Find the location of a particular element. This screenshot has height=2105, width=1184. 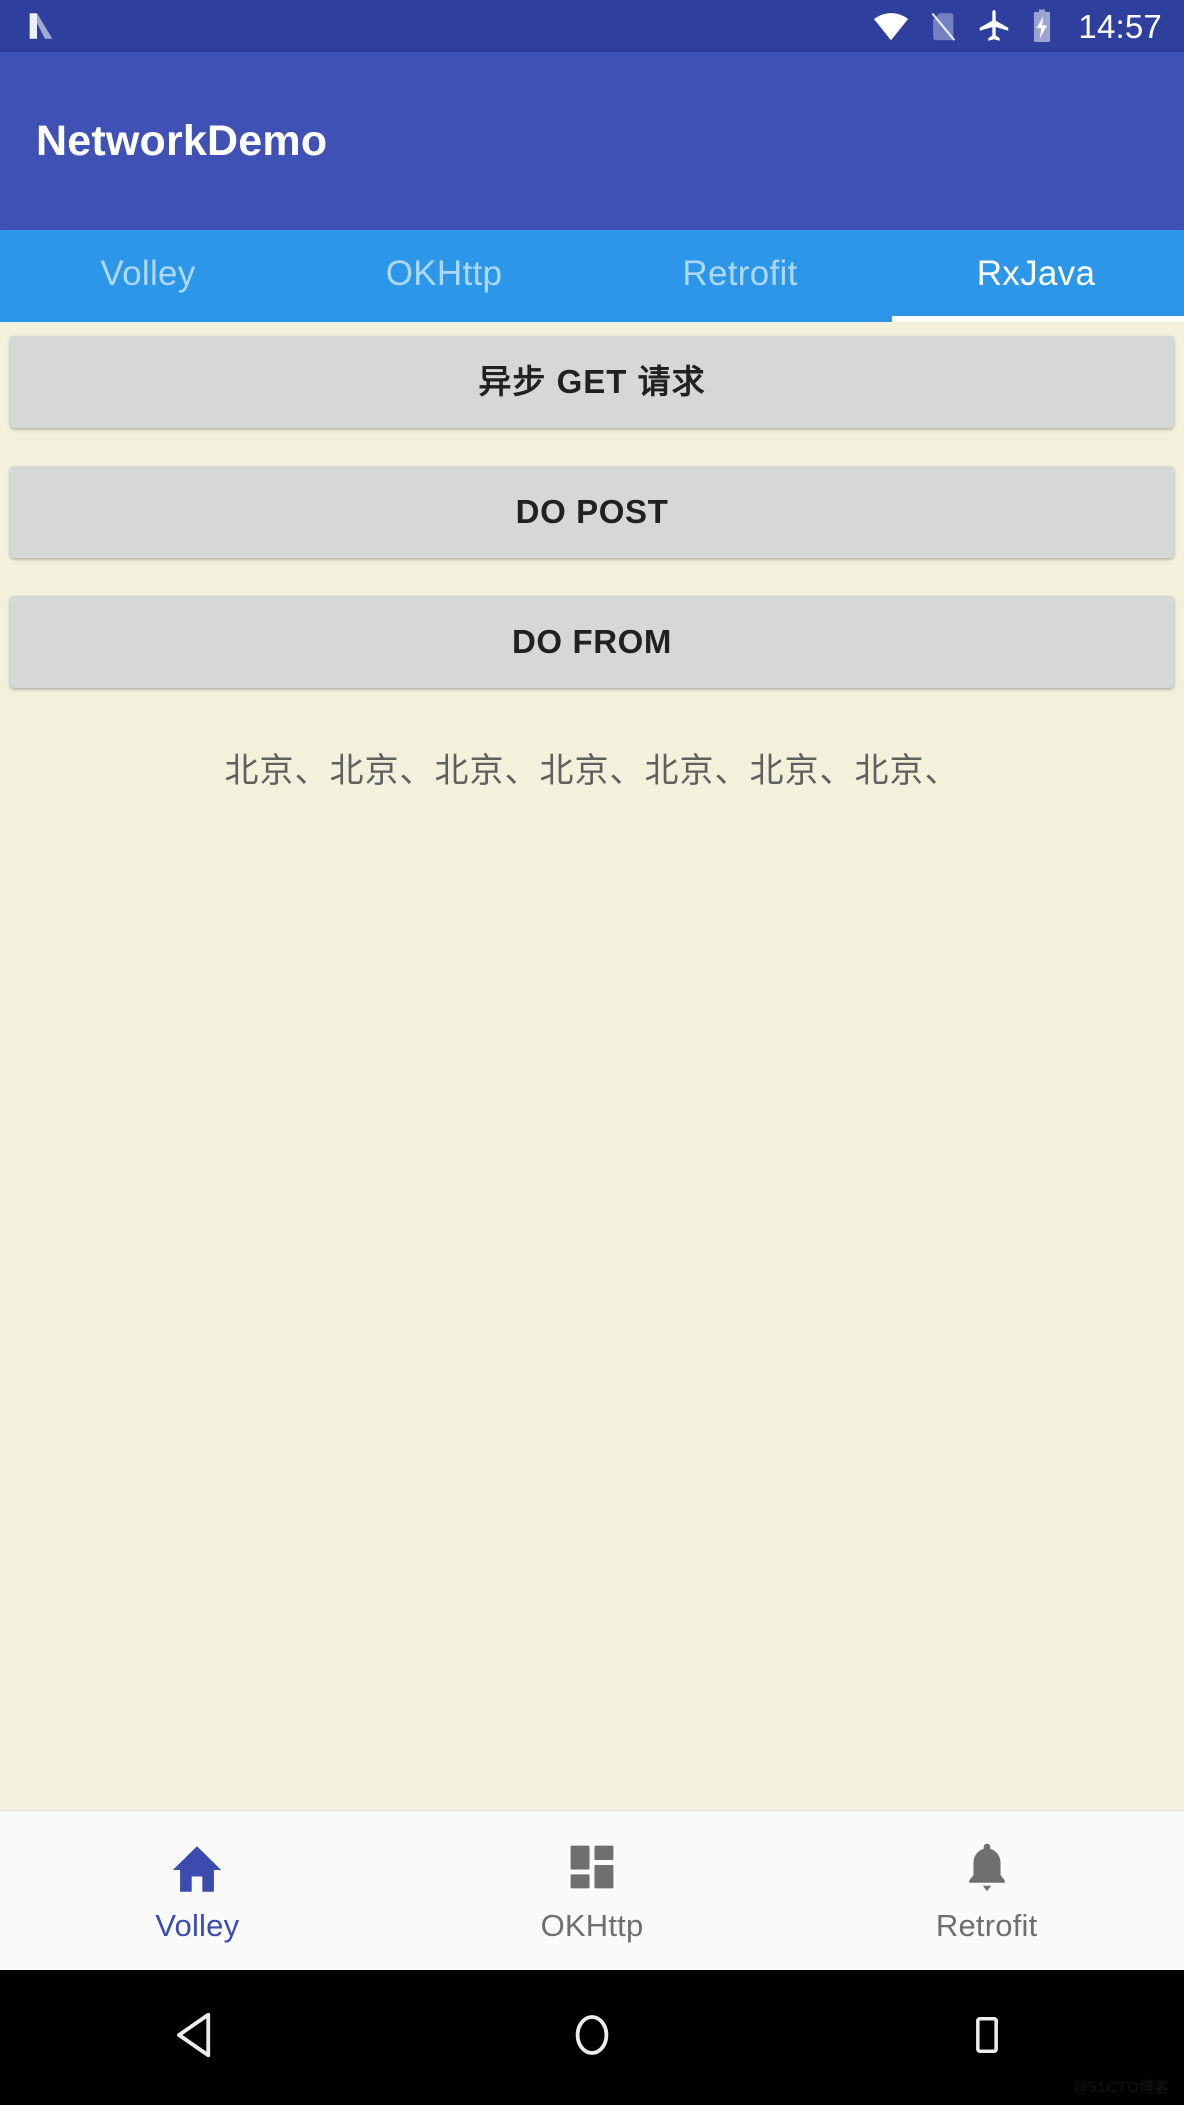

bottom-nav-item-volley: Volley is located at coordinates (197, 1890).